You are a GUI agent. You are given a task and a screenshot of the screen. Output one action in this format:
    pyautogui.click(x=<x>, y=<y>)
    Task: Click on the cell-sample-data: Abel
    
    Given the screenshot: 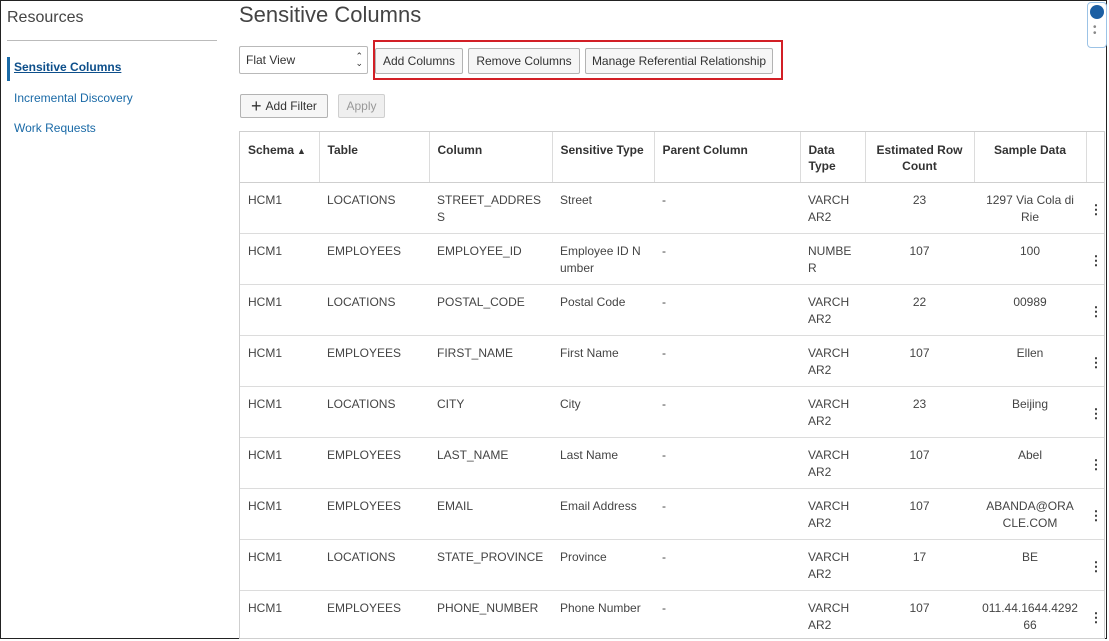 What is the action you would take?
    pyautogui.click(x=1030, y=463)
    